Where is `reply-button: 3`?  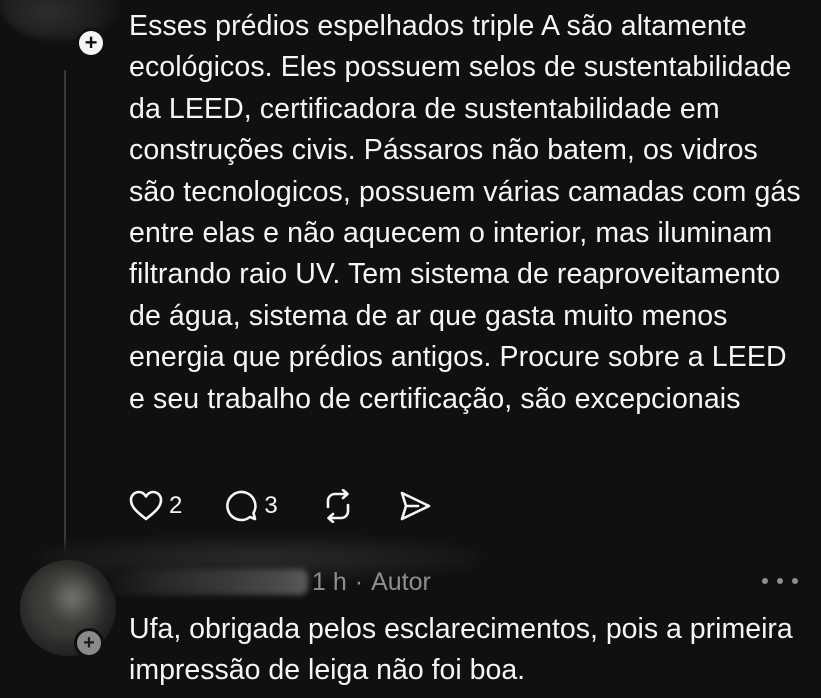
reply-button: 3 is located at coordinates (251, 506).